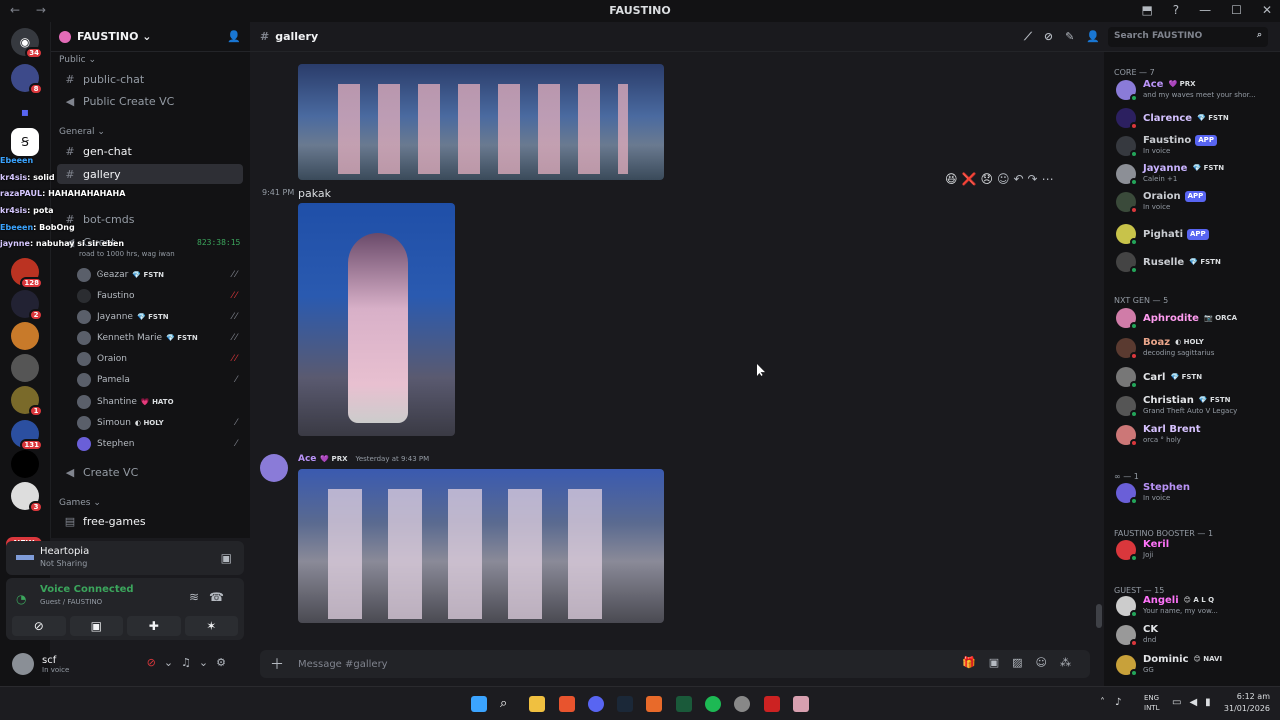 The image size is (1280, 720). I want to click on network-volume-battery-icons: ▭◀▮, so click(1195, 702).